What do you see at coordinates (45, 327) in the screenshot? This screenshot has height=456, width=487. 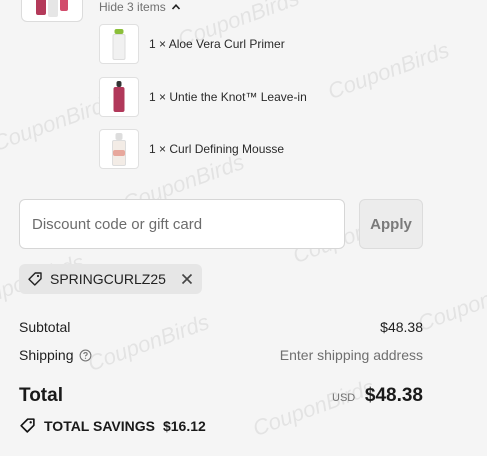 I see `subtotal-label: Subtotal` at bounding box center [45, 327].